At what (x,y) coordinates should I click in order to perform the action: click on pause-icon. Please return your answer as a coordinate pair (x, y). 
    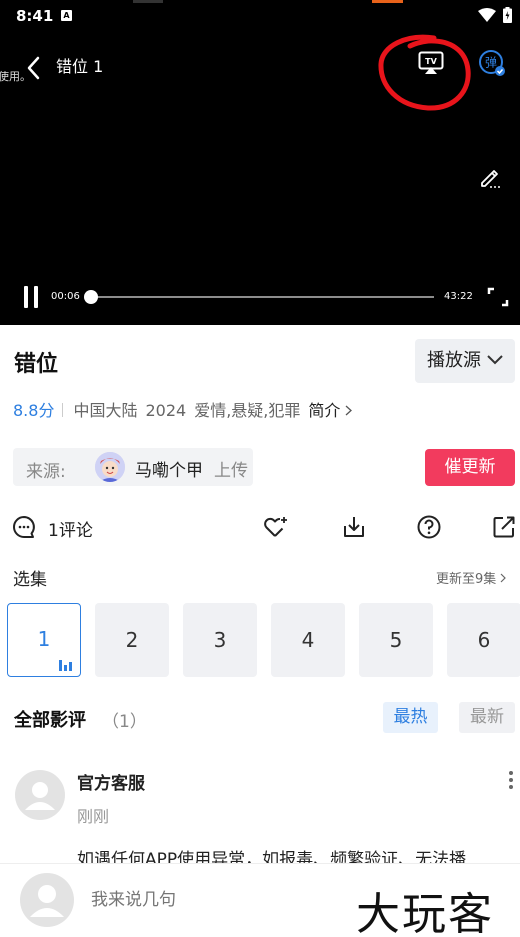
    Looking at the image, I should click on (31, 297).